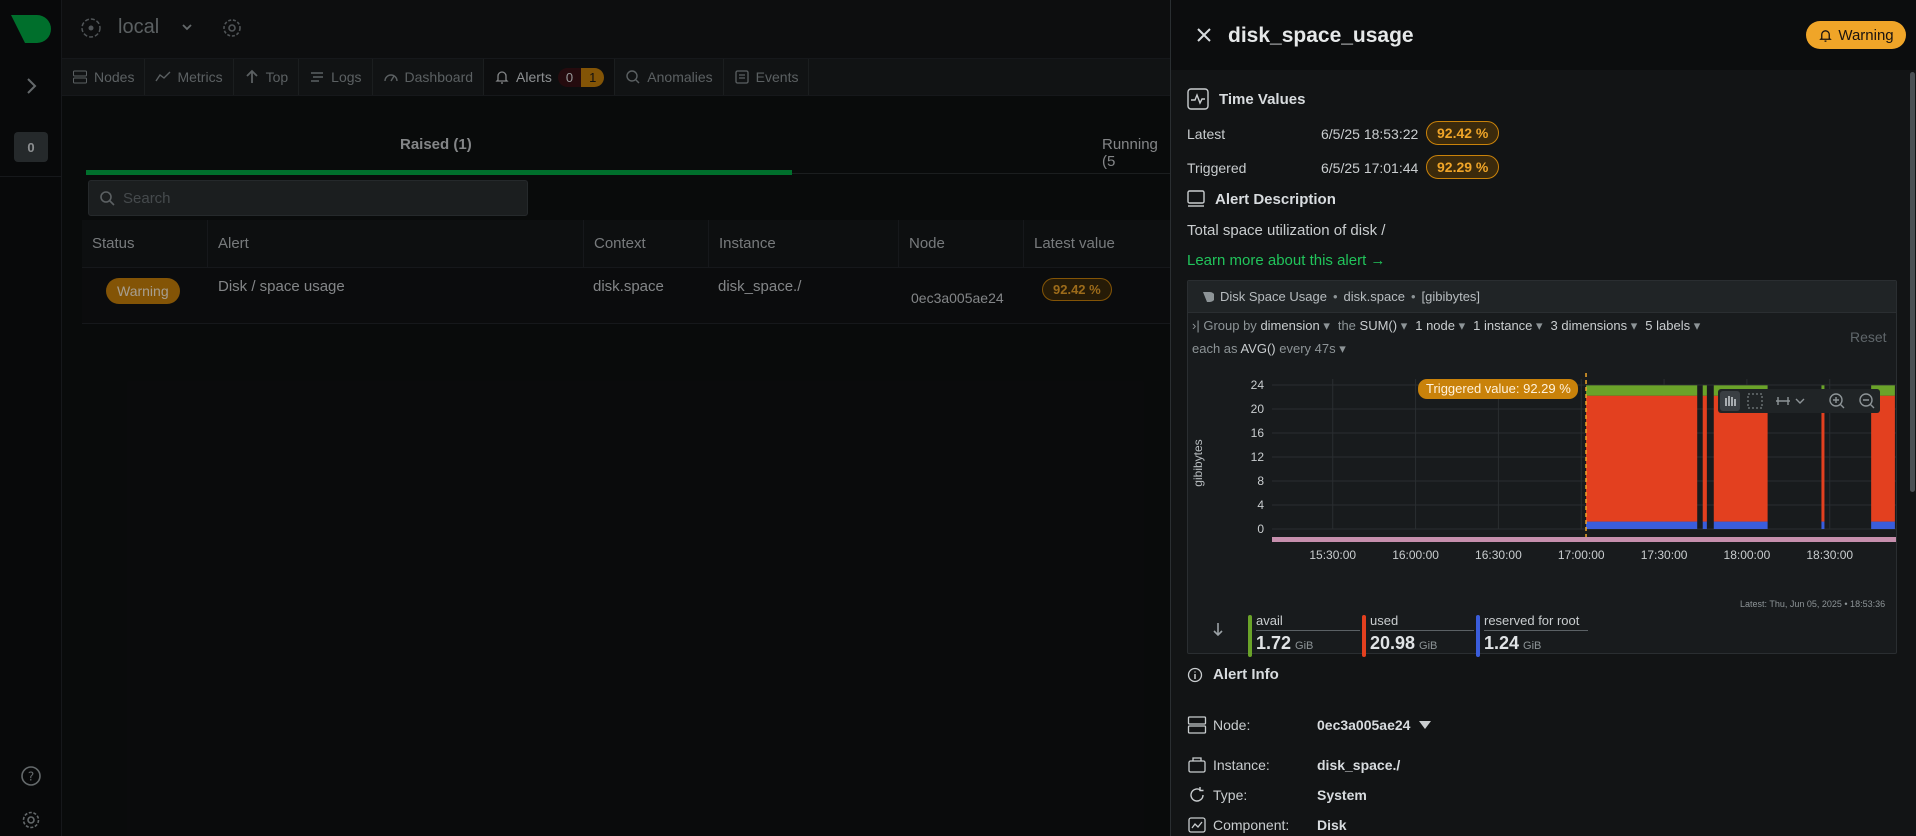  Describe the element at coordinates (777, 77) in the screenshot. I see `tab-label: Events` at that location.